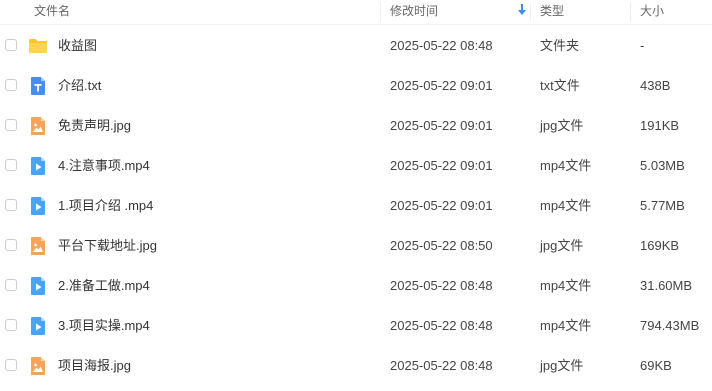 Image resolution: width=712 pixels, height=391 pixels. I want to click on column-header-time: 修改时间, so click(414, 12).